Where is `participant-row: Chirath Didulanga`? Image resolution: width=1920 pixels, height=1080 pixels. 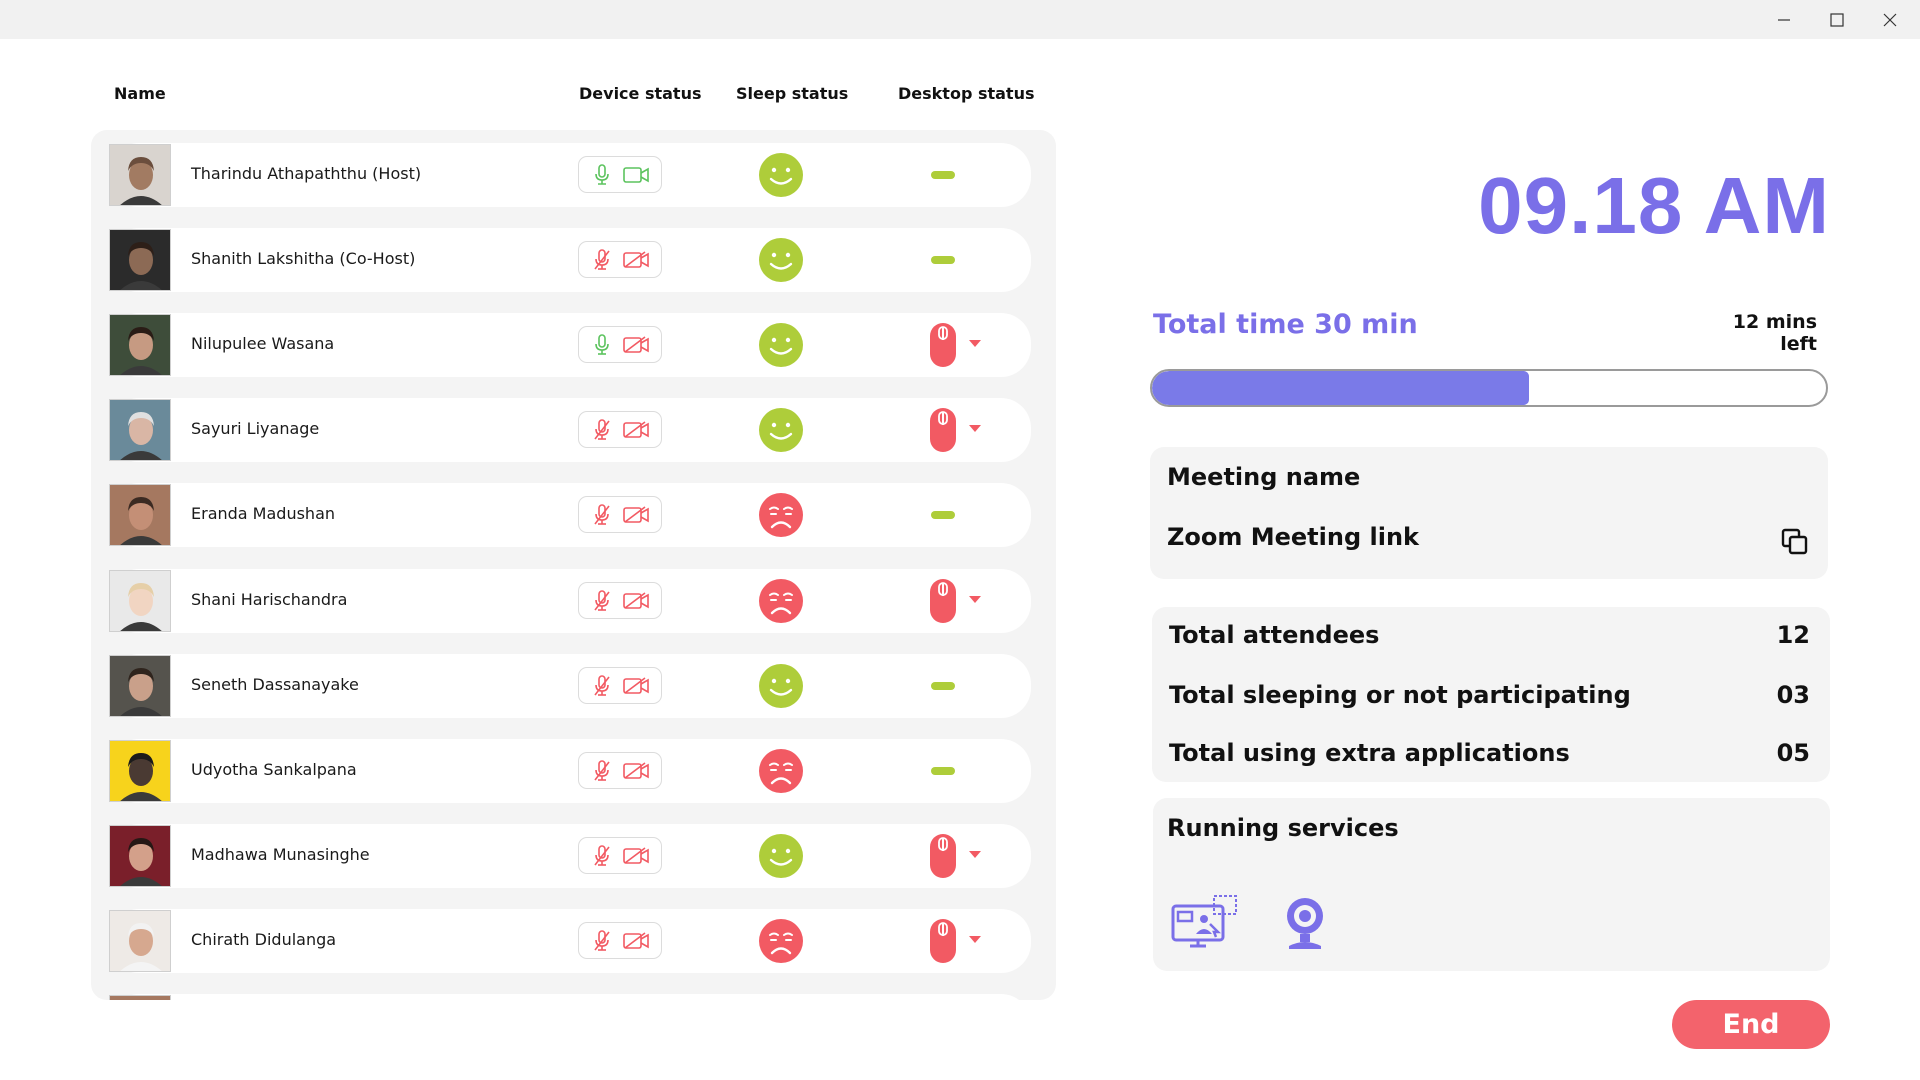 participant-row: Chirath Didulanga is located at coordinates (570, 940).